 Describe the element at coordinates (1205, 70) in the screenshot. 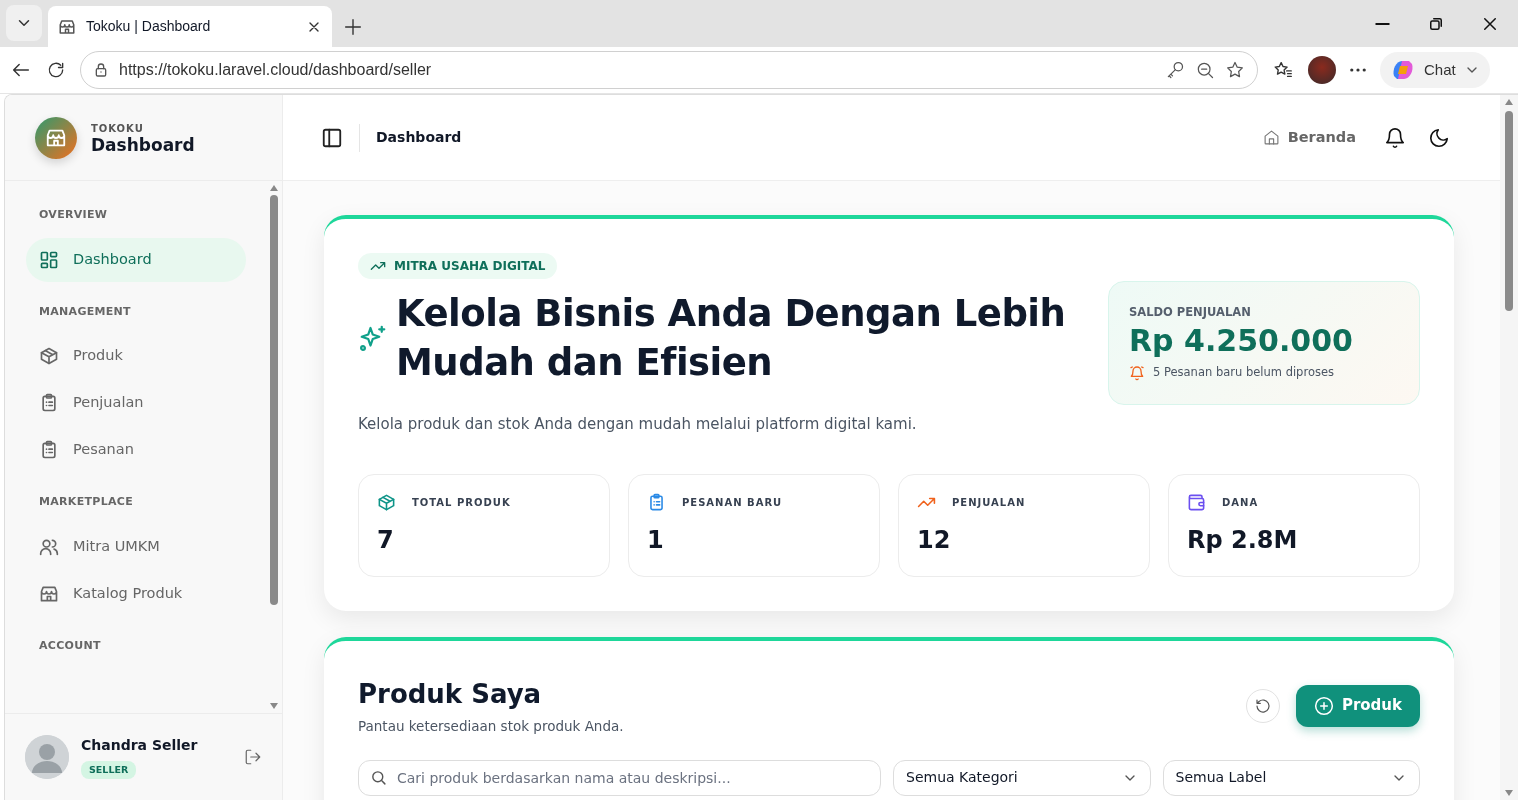

I see `zoom-out-icon` at that location.